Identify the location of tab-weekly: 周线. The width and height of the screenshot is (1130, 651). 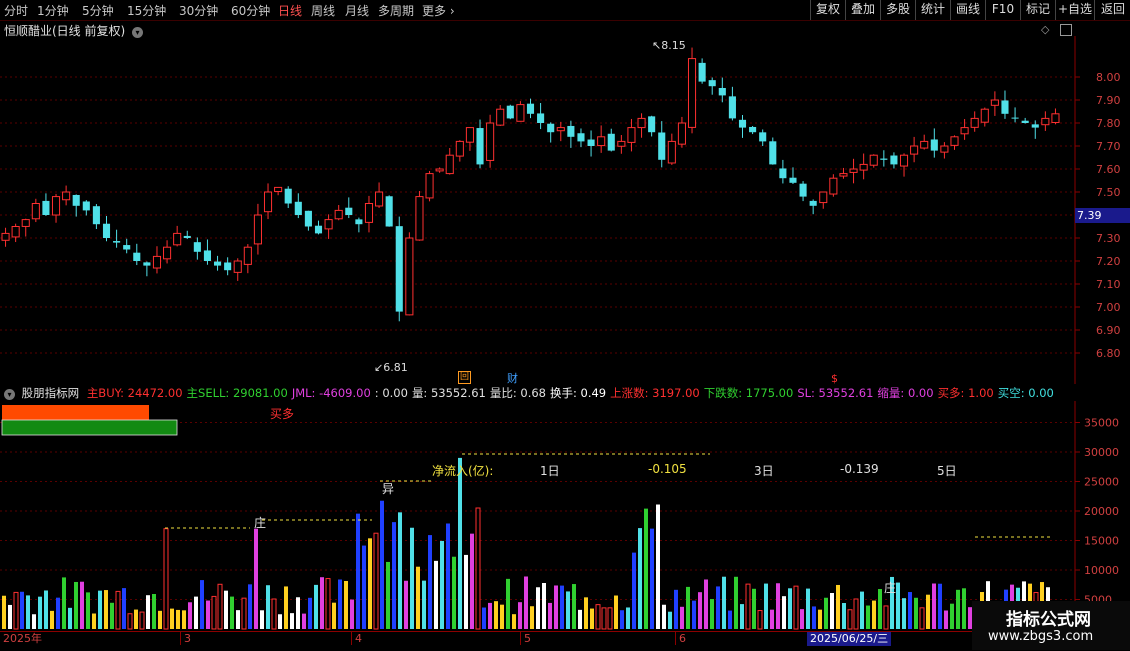
(323, 10).